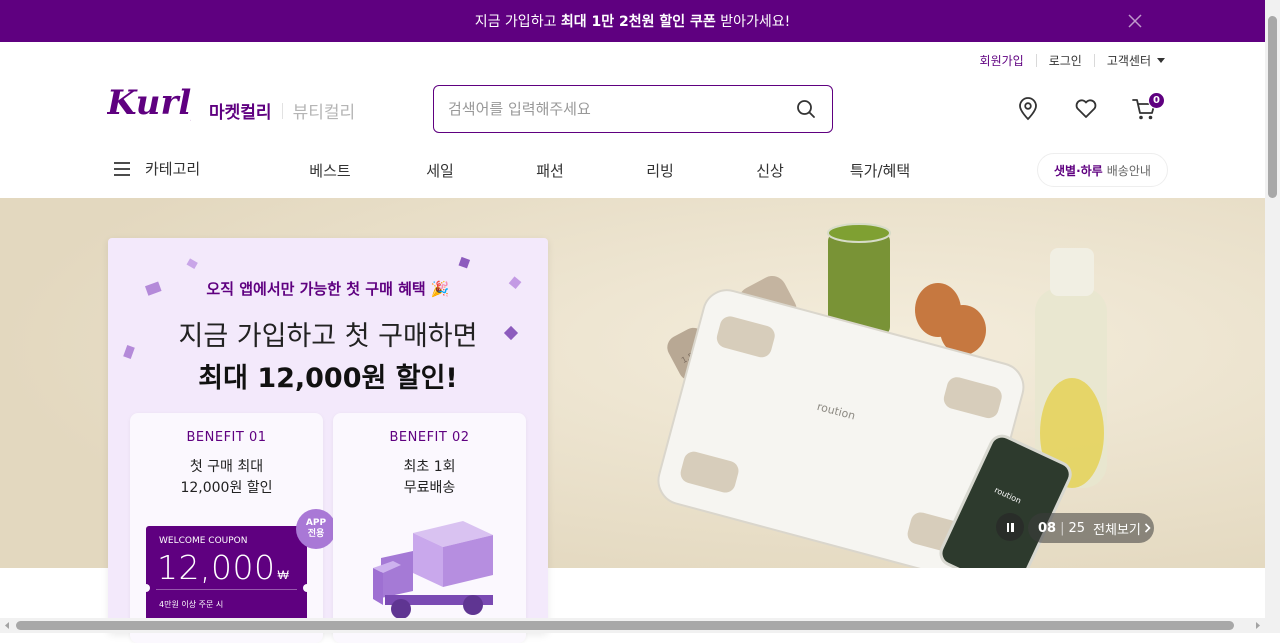 Image resolution: width=1280 pixels, height=643 pixels. What do you see at coordinates (316, 523) in the screenshot?
I see `badge-line: APP` at bounding box center [316, 523].